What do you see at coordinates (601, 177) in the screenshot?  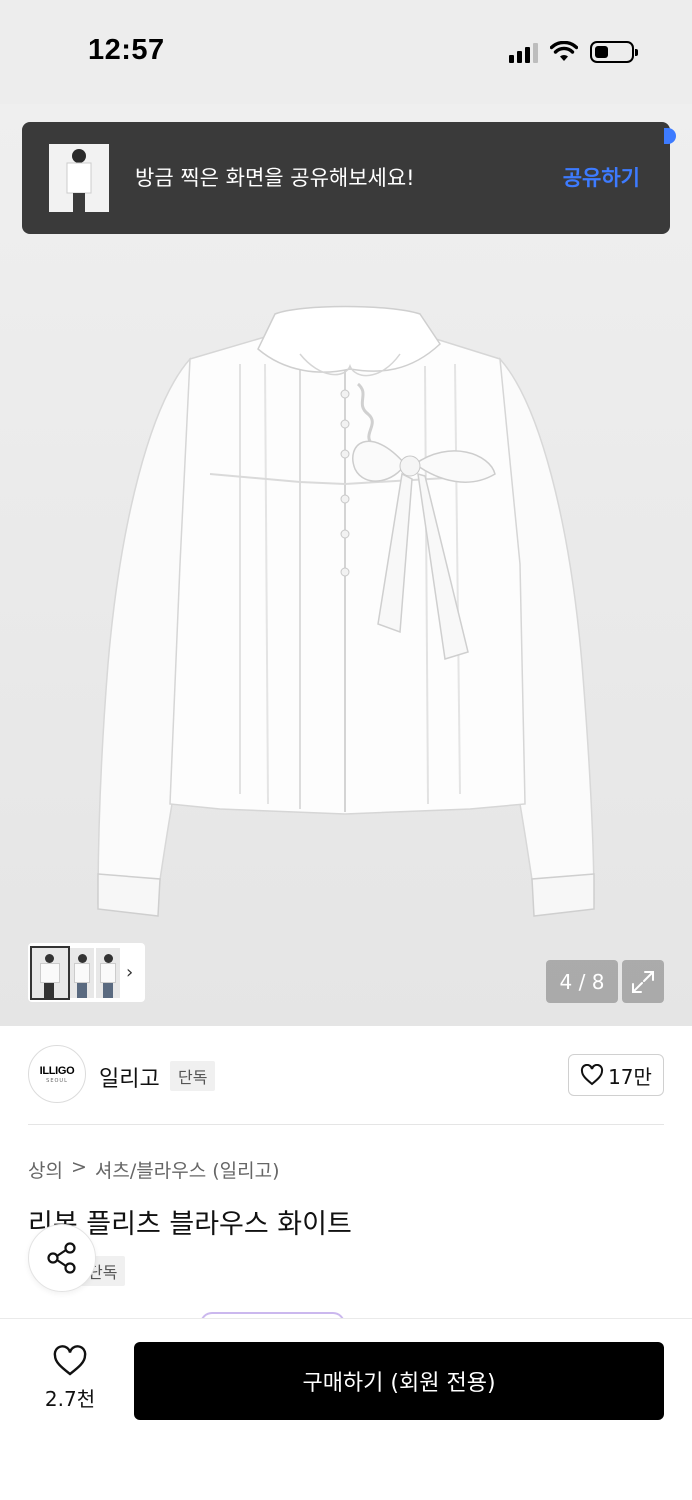 I see `share-action-button: 공유하기` at bounding box center [601, 177].